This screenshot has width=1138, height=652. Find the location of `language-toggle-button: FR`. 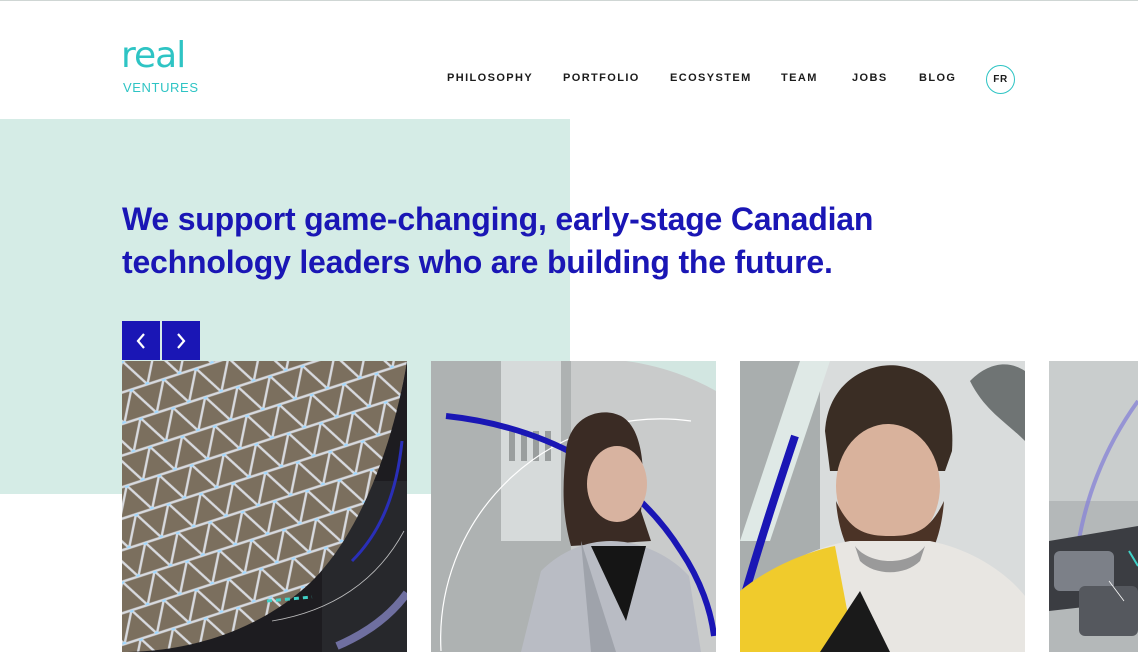

language-toggle-button: FR is located at coordinates (1000, 79).